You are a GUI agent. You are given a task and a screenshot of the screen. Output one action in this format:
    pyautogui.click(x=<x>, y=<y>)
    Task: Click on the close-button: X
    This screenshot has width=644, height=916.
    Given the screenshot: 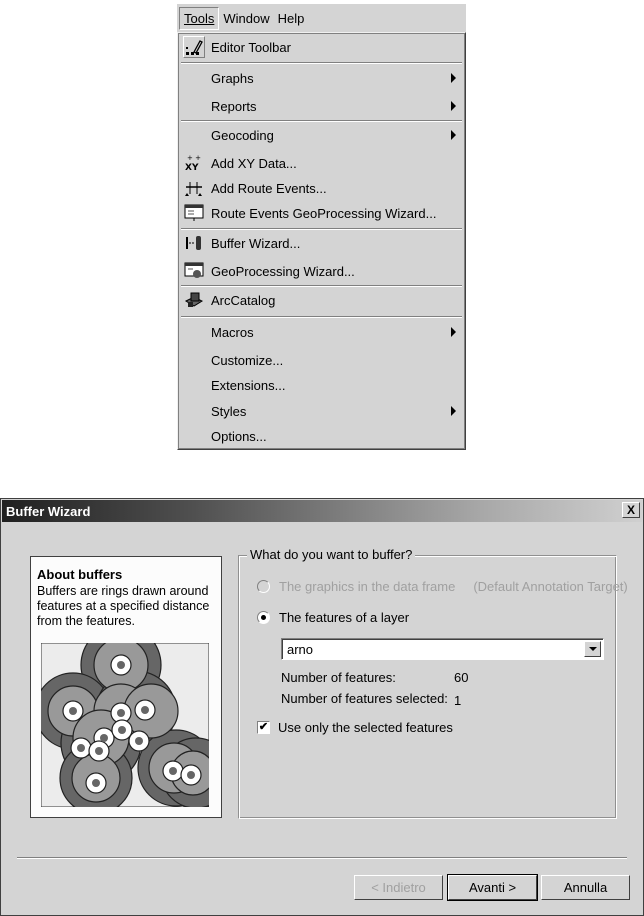 What is the action you would take?
    pyautogui.click(x=631, y=510)
    